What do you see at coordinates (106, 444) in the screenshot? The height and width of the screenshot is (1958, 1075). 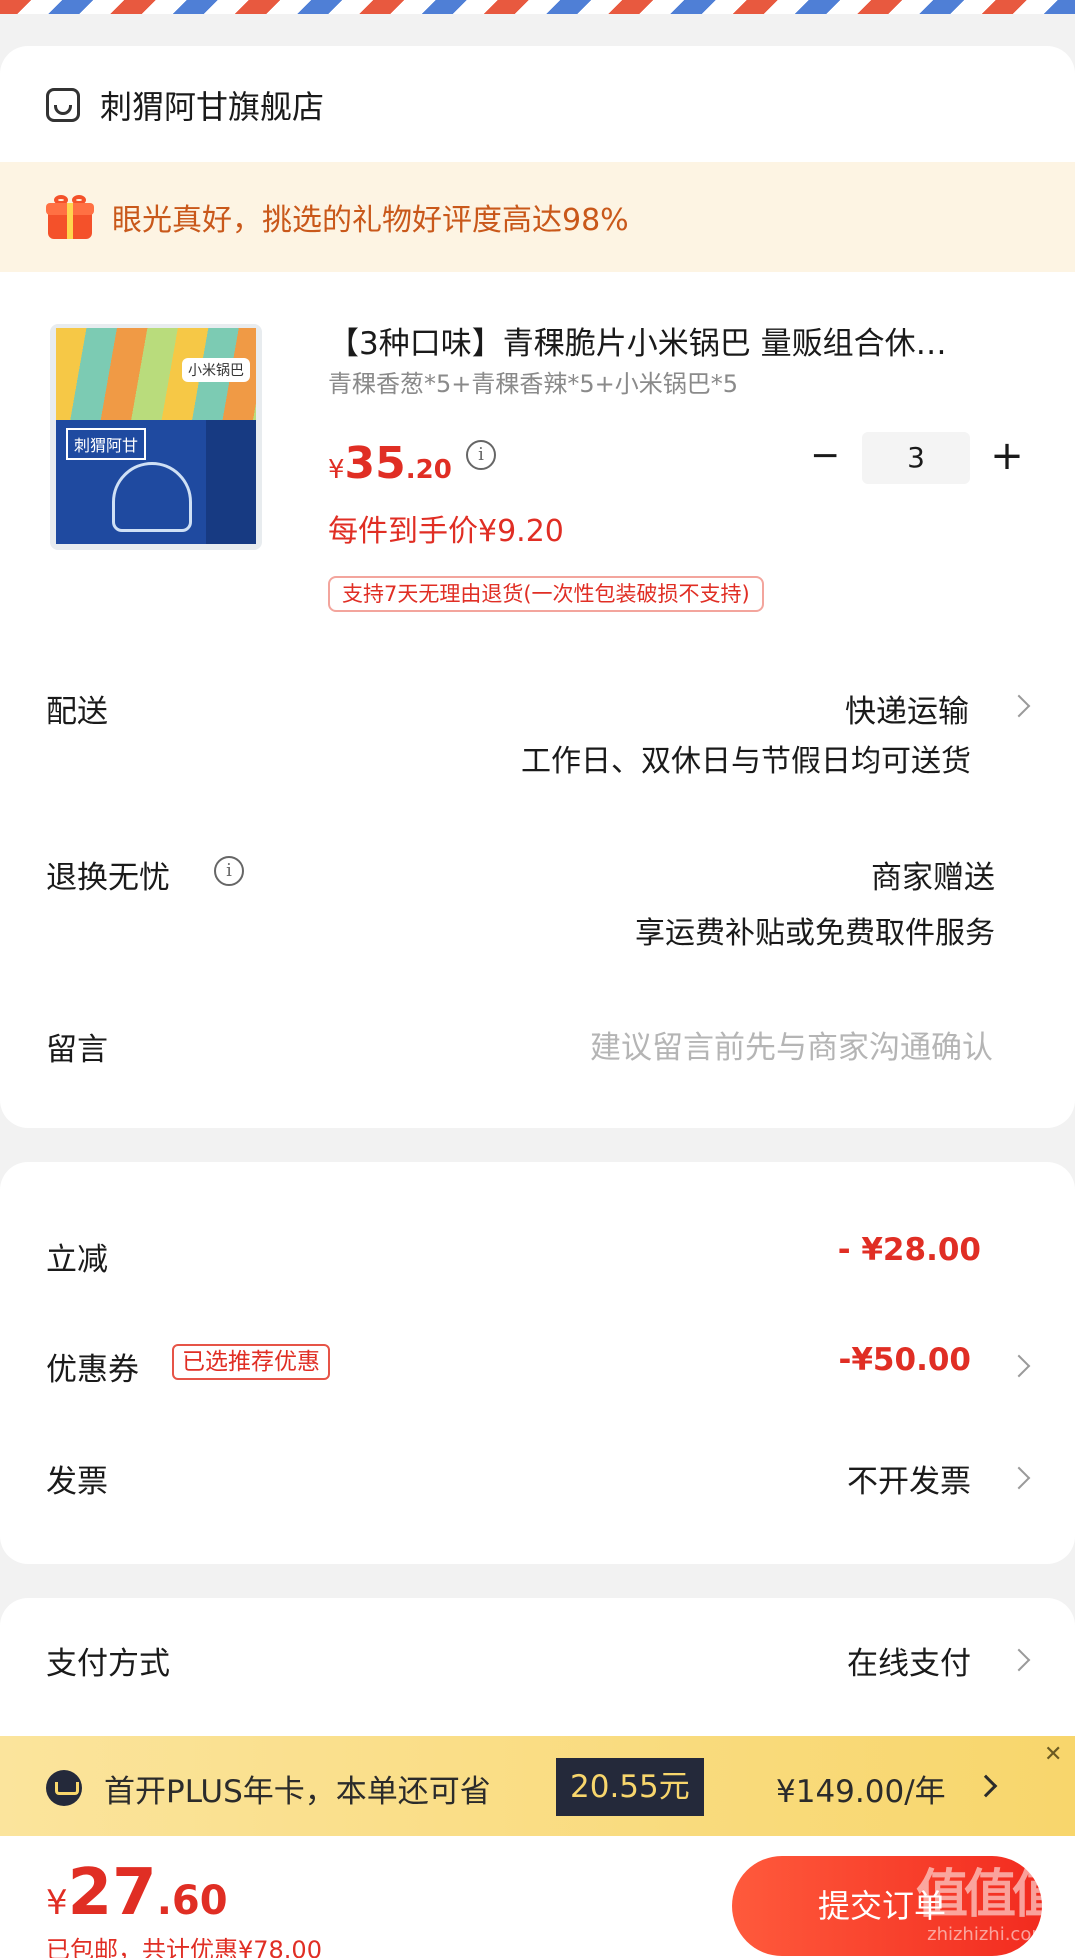 I see `product-brand-logo: 刺猬阿甘` at bounding box center [106, 444].